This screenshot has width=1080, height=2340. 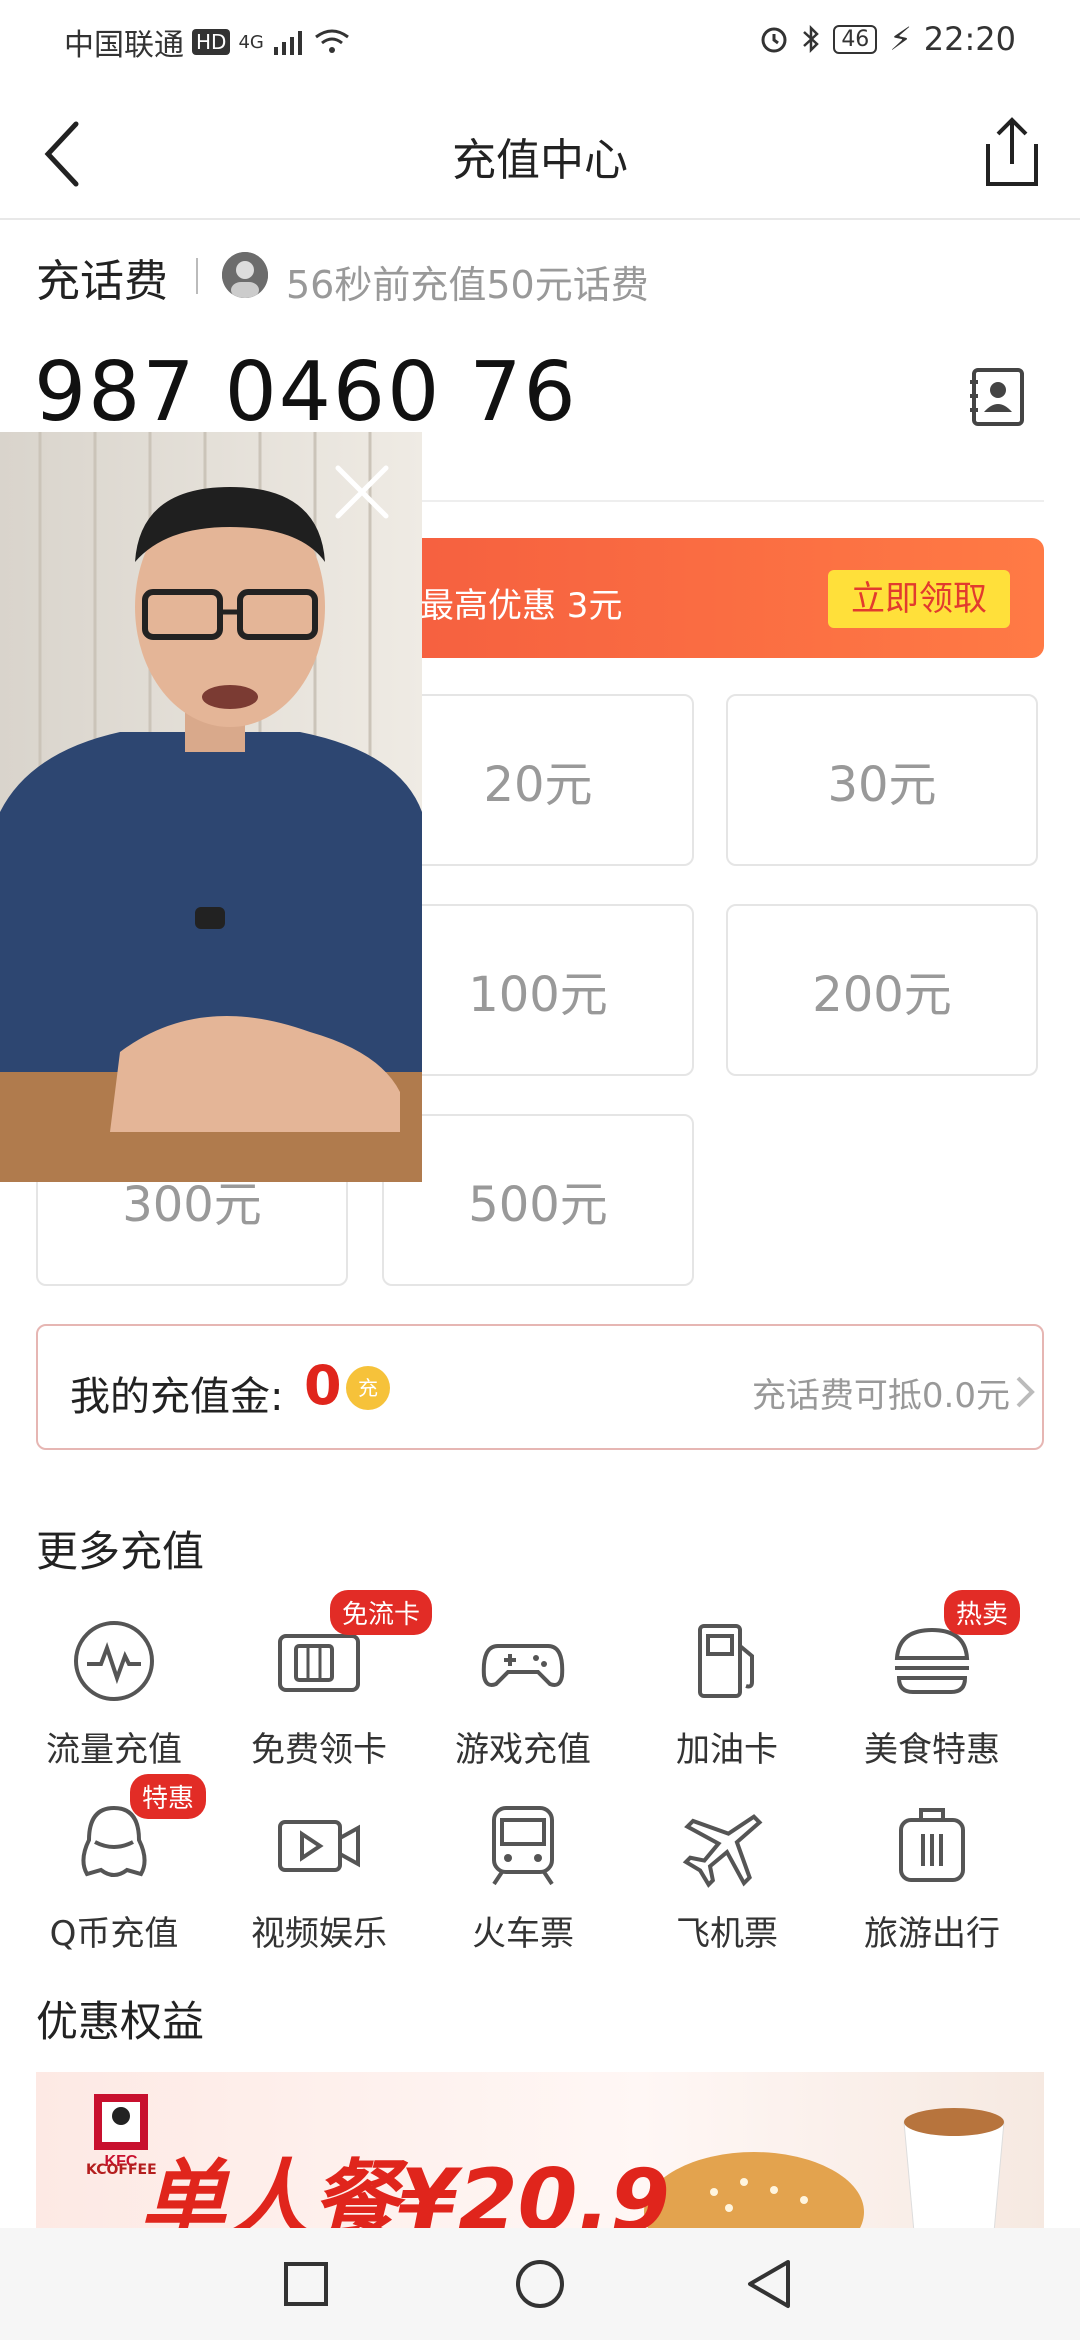 I want to click on status-left: 中国联通 HD 4G, so click(x=207, y=42).